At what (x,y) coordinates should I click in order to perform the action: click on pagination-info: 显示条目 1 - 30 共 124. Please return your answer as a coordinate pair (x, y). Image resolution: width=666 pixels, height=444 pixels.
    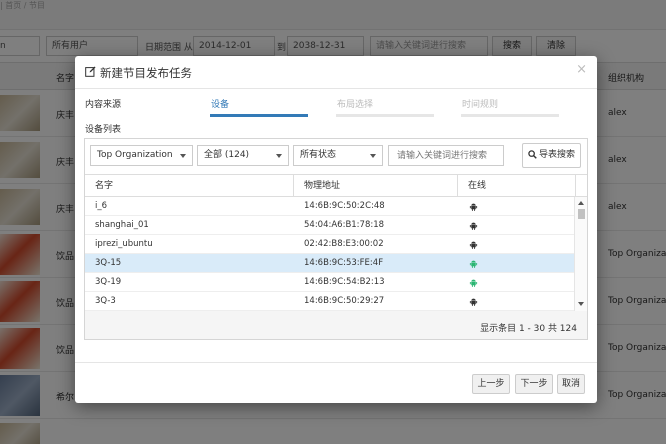
    Looking at the image, I should click on (528, 329).